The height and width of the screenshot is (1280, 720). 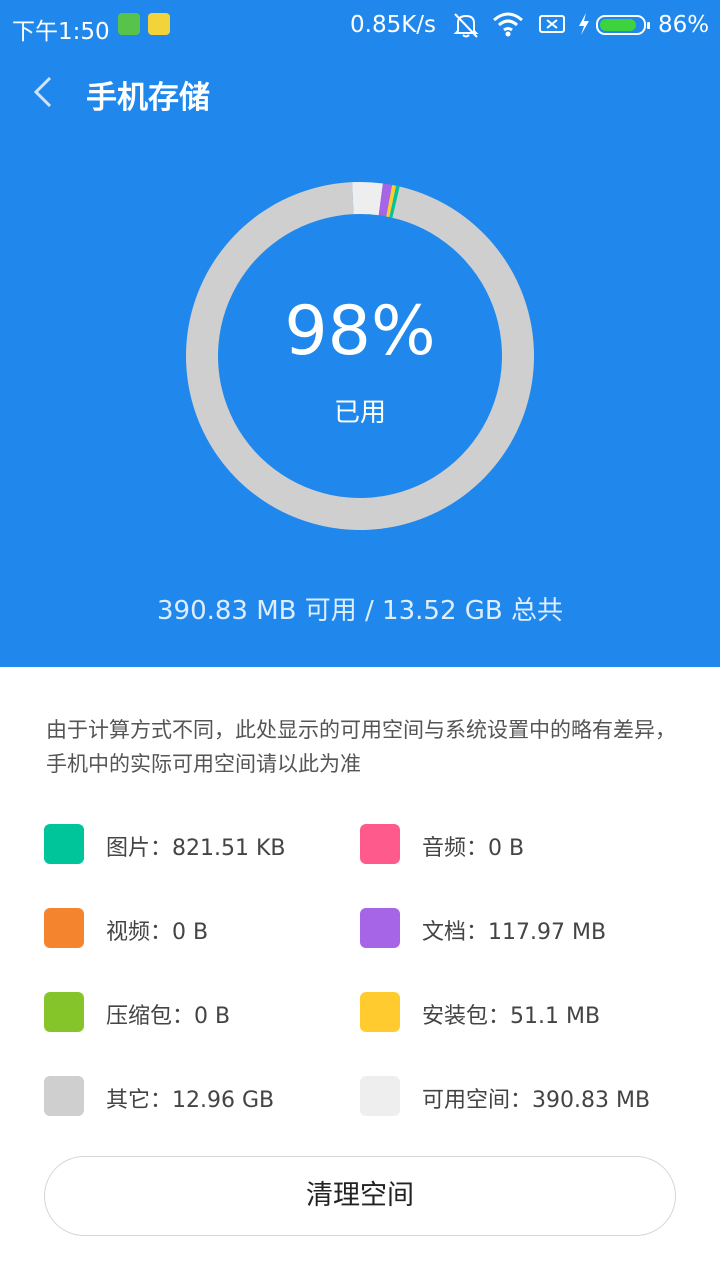 What do you see at coordinates (473, 848) in the screenshot?
I see `legend-label: 音频：0 B` at bounding box center [473, 848].